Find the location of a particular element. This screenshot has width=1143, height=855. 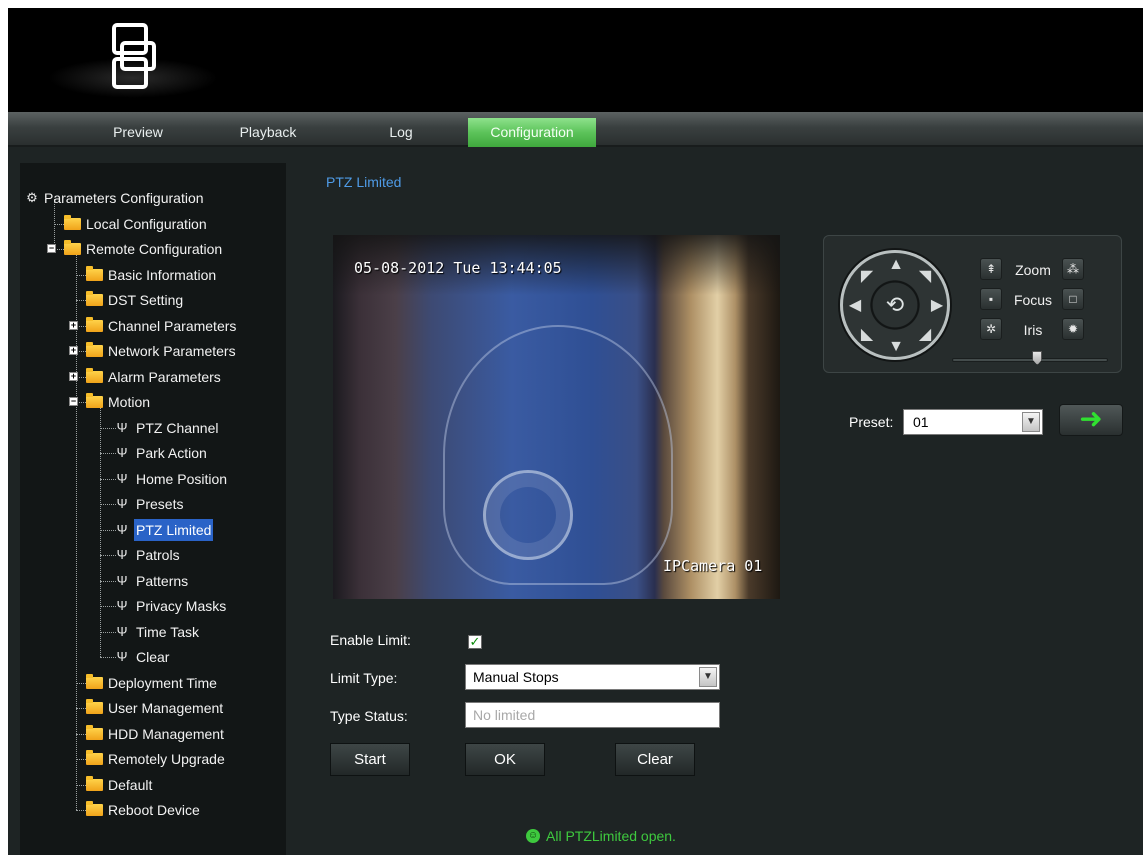

tree-item-label: Home Position is located at coordinates (182, 478).